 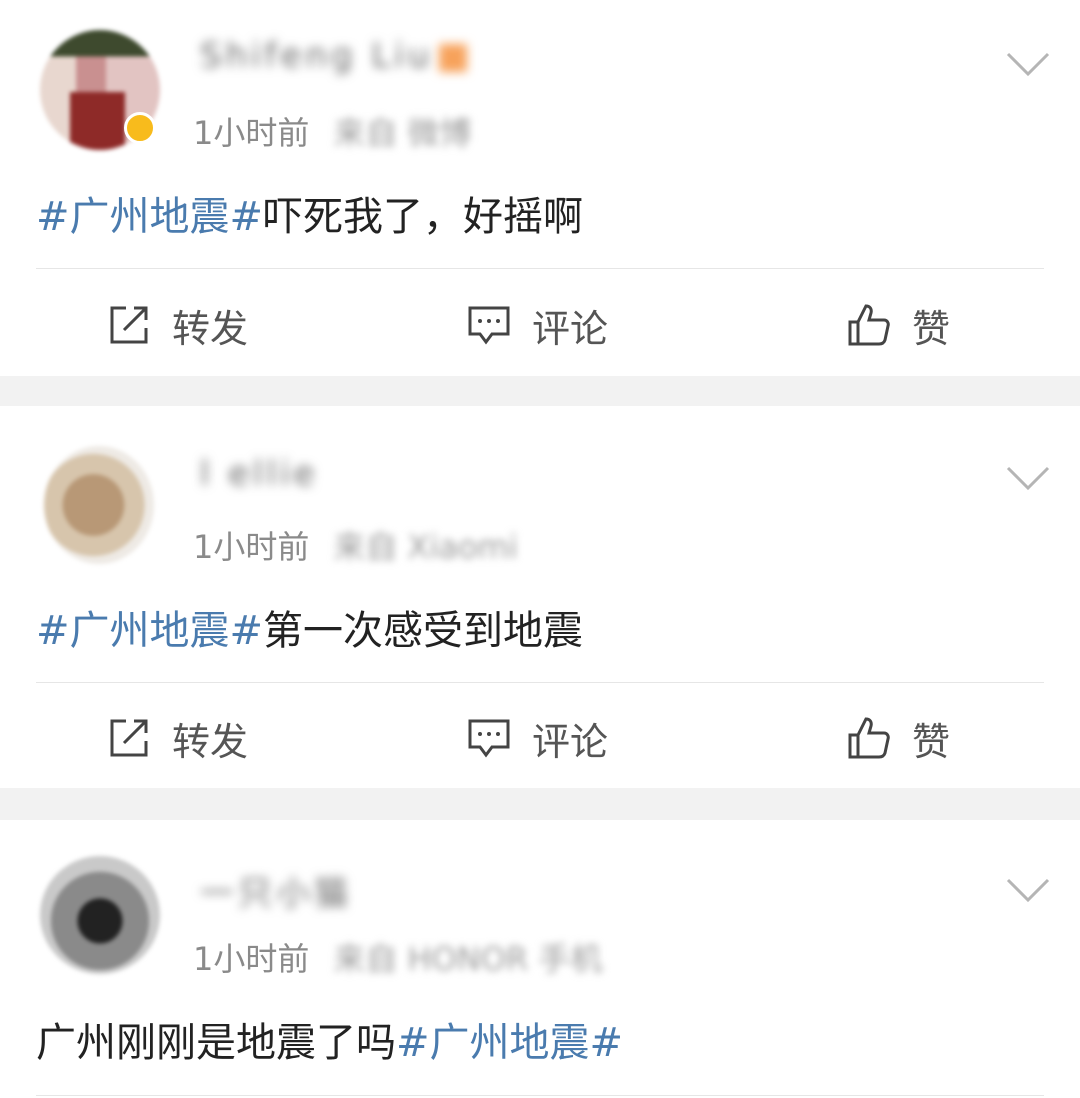 I want to click on post-source: 来自 微博, so click(x=402, y=133).